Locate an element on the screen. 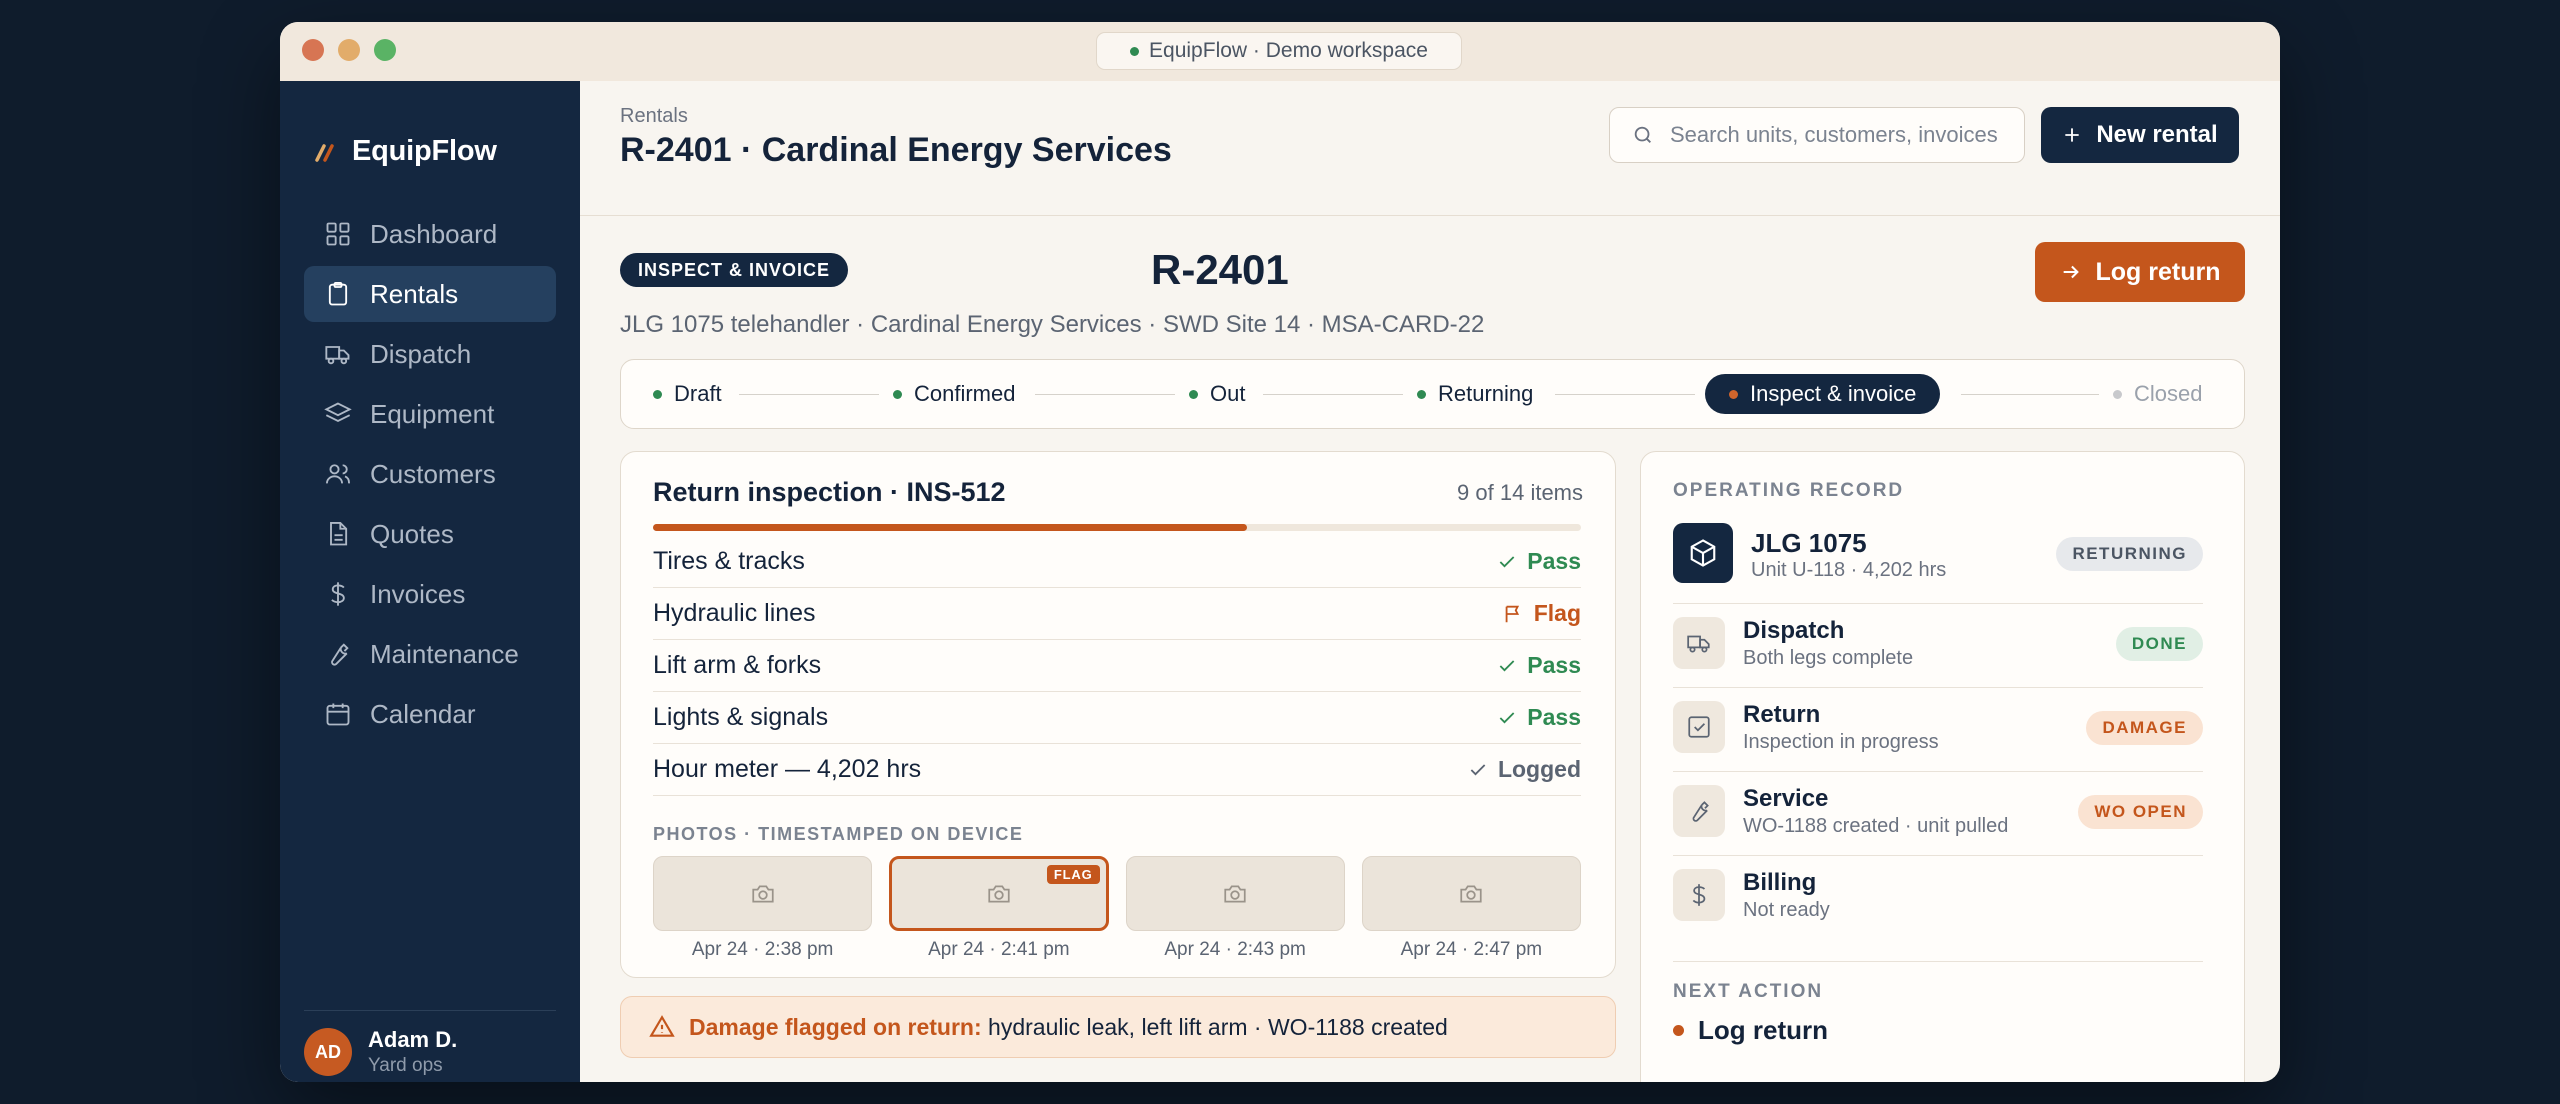 This screenshot has height=1104, width=2560. photo-thumb: Apr 24 · 2:43 pm is located at coordinates (1235, 908).